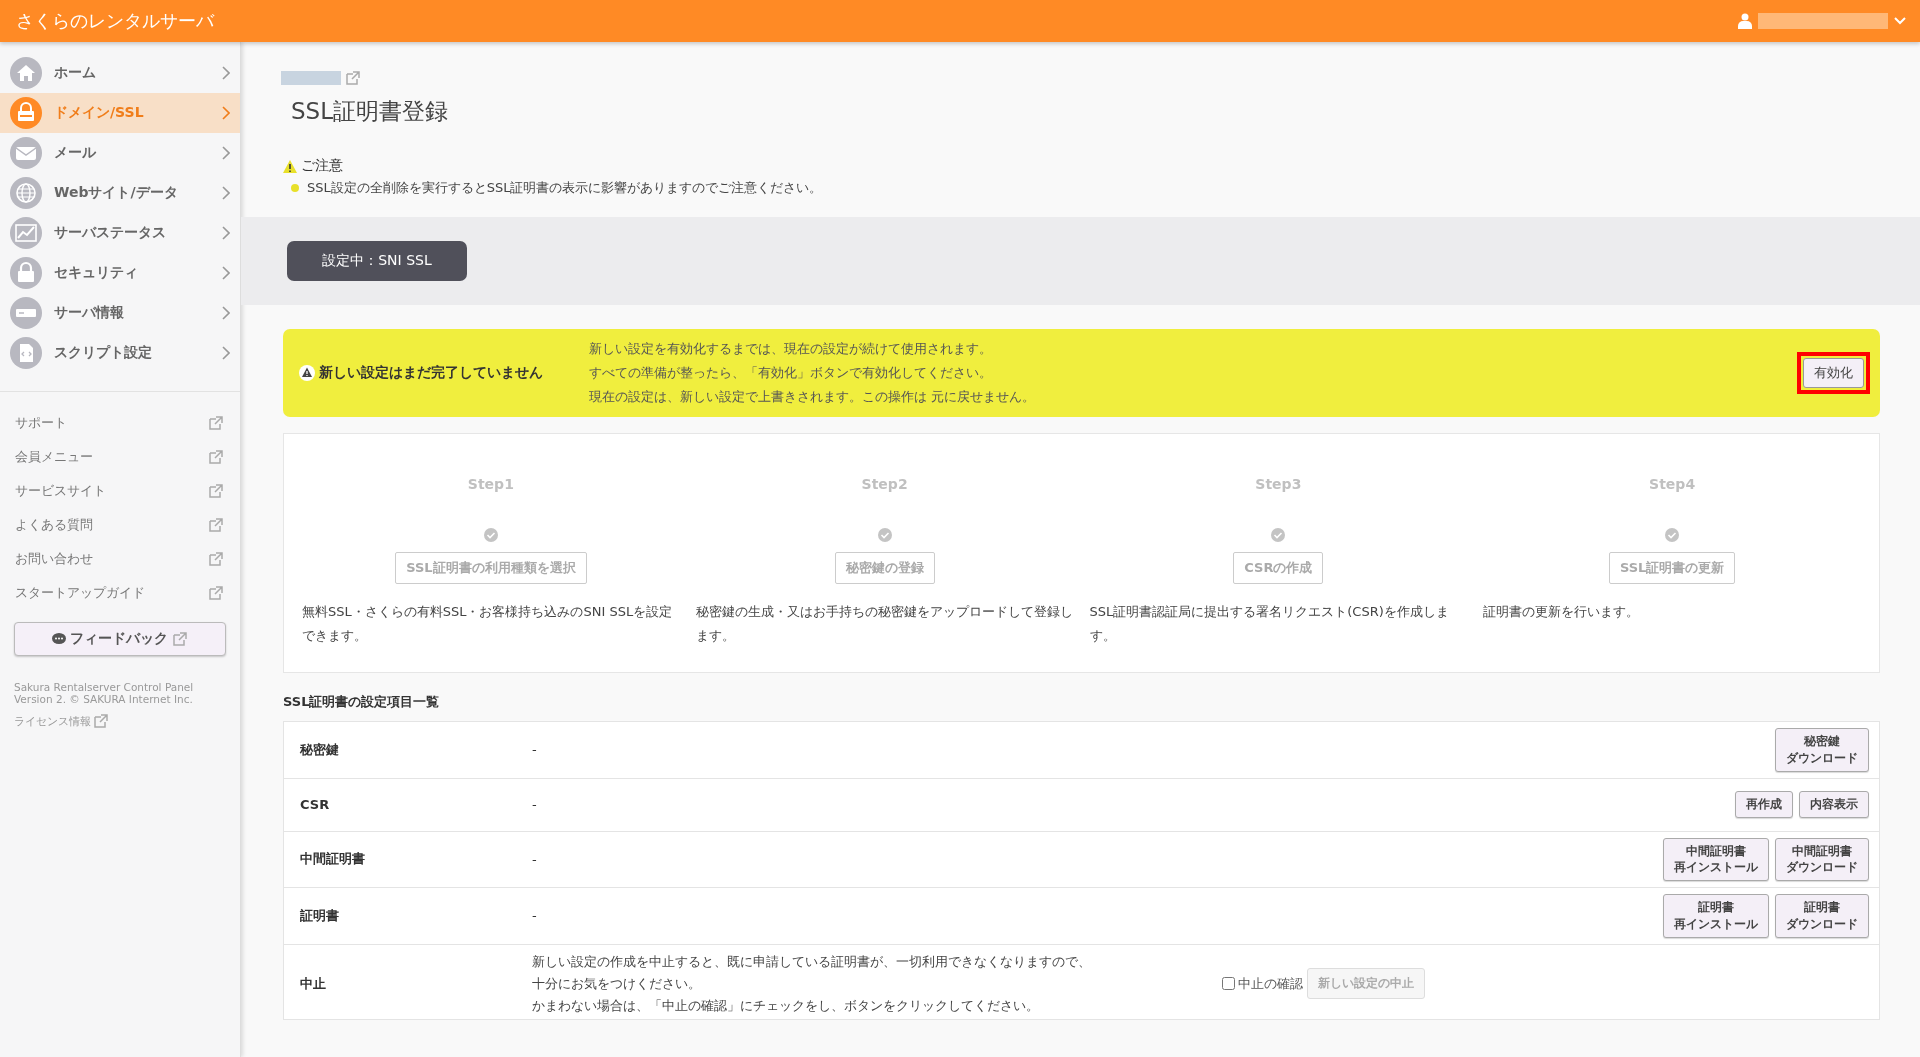  What do you see at coordinates (120, 153) in the screenshot?
I see `nav-item: メール` at bounding box center [120, 153].